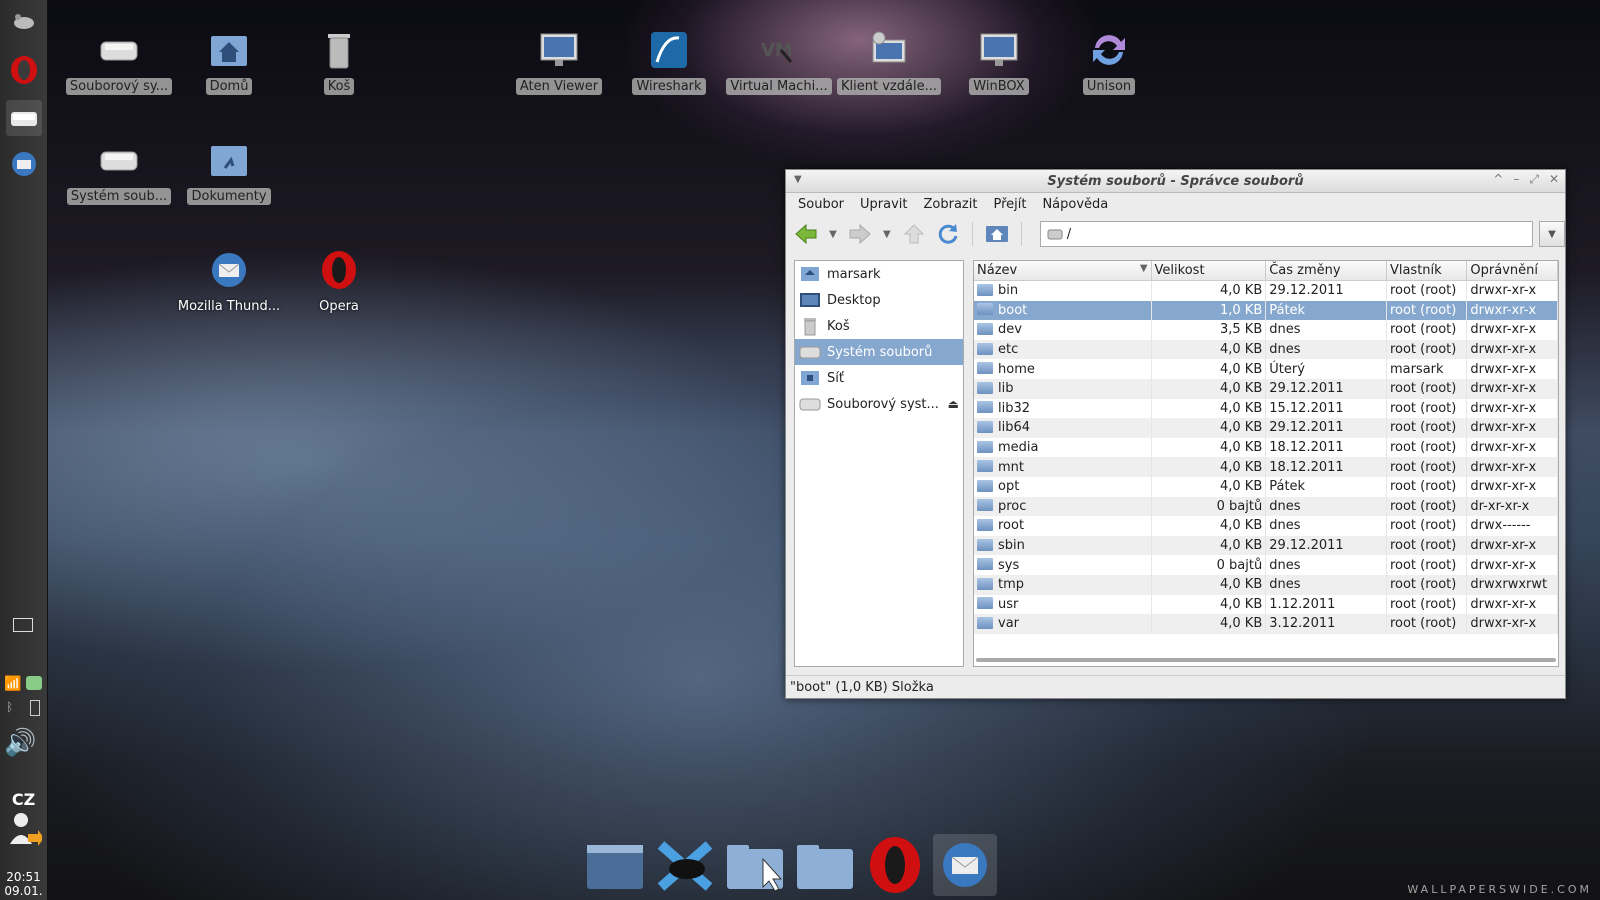 The width and height of the screenshot is (1600, 900). I want to click on table-row: mnt 4,0 KB 18.12.2011 root (root) drwxr-xr-x, so click(1266, 467).